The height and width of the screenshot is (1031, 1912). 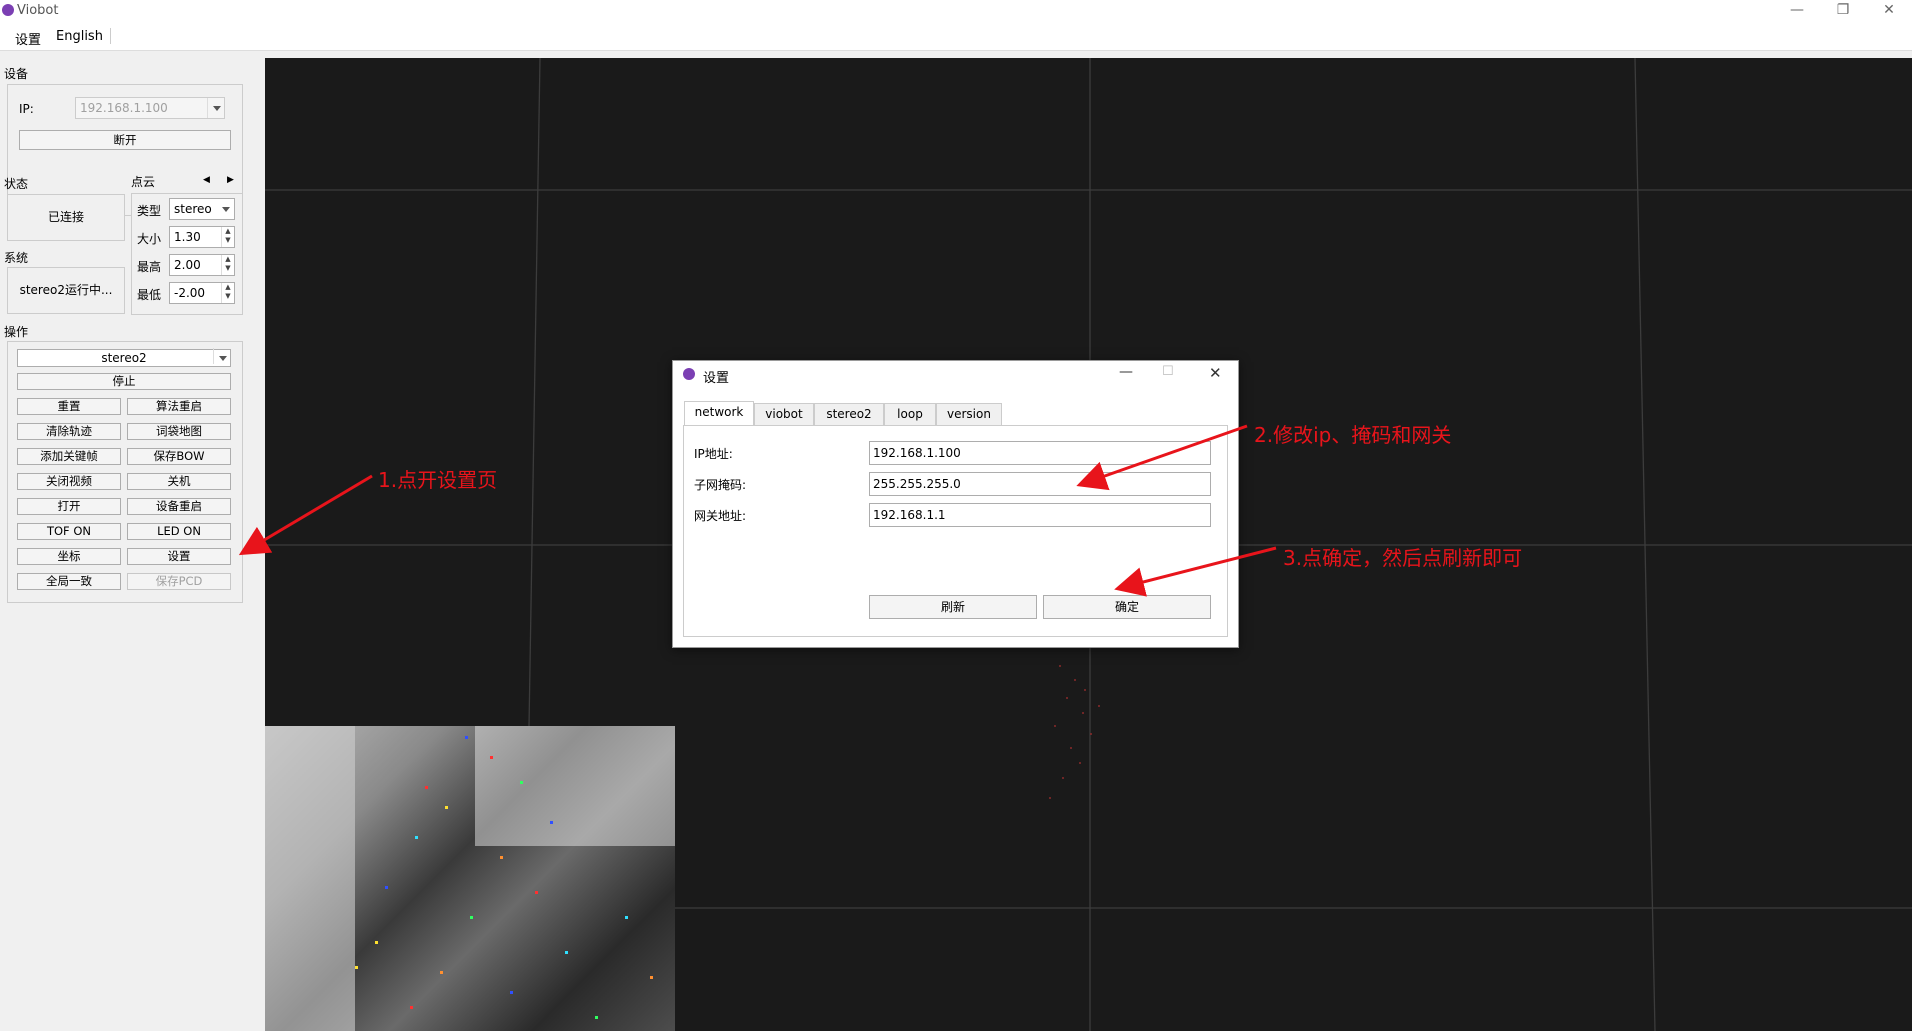 I want to click on pointcloud-section-label: 点云, so click(x=143, y=182).